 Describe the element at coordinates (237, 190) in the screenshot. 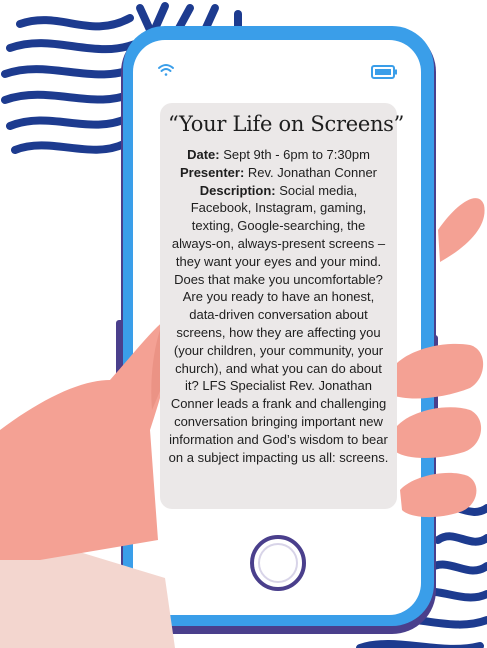

I see `description-label: Description:` at that location.